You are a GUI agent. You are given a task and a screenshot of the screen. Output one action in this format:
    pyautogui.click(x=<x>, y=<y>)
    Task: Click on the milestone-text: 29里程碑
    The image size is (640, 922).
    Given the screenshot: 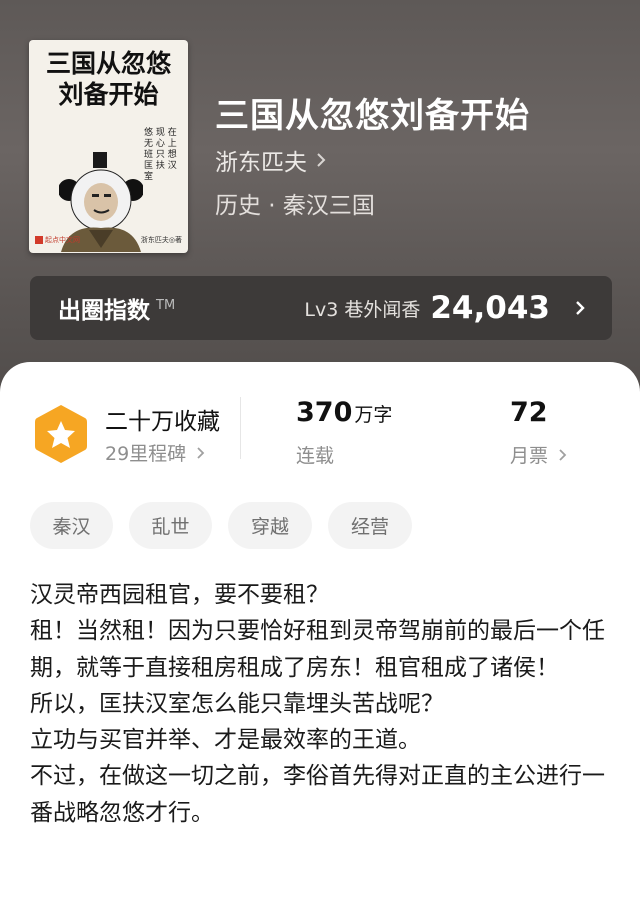 What is the action you would take?
    pyautogui.click(x=146, y=454)
    